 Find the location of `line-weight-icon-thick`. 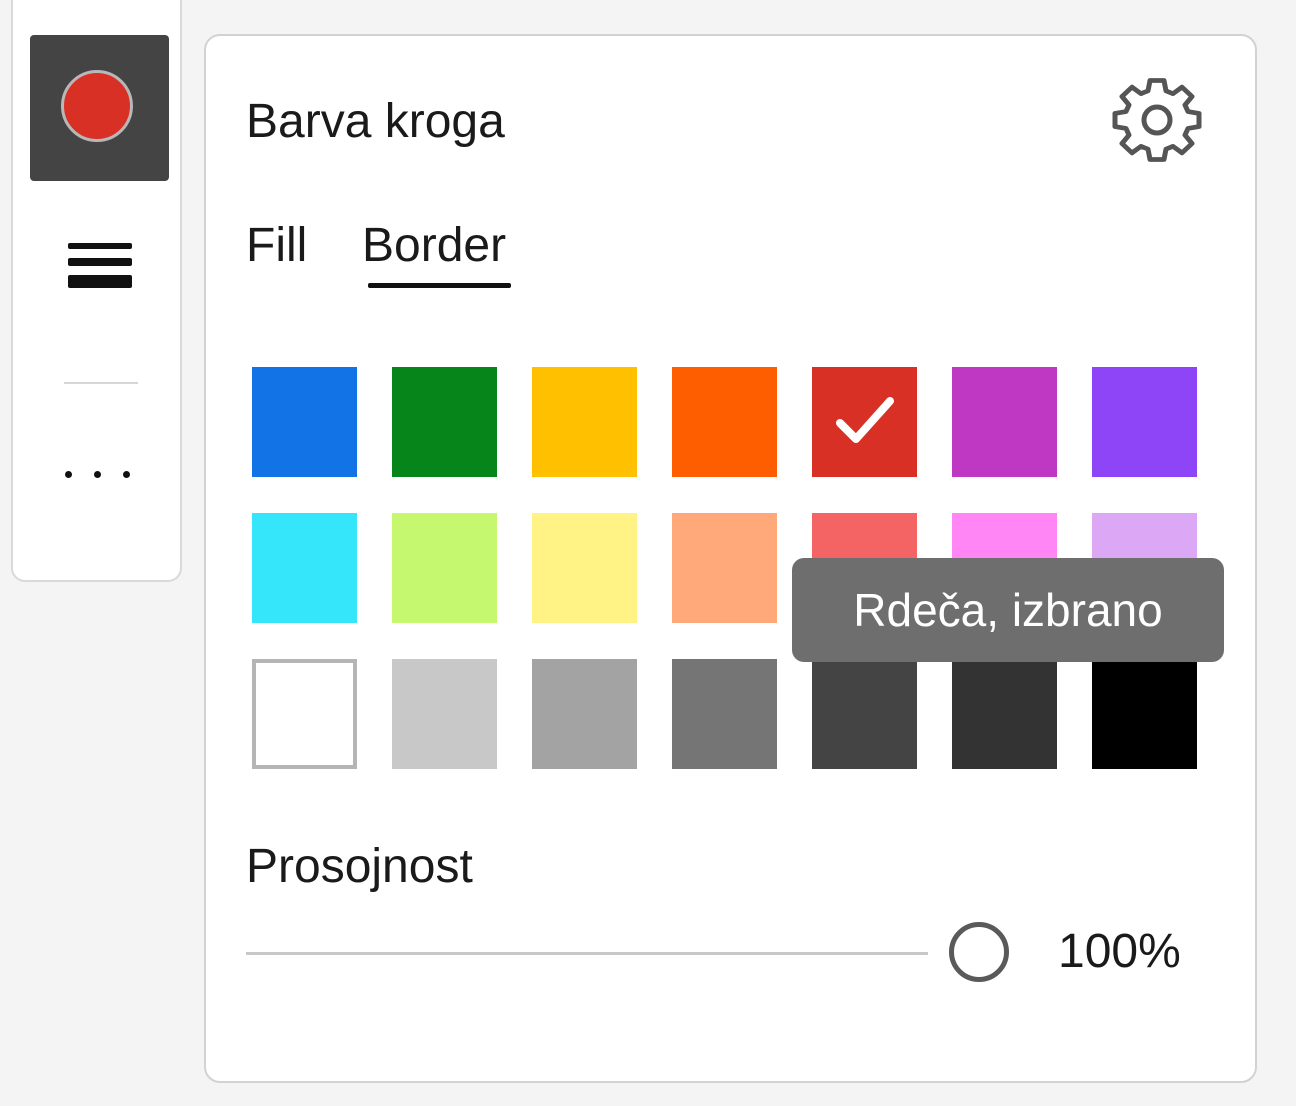

line-weight-icon-thick is located at coordinates (100, 281).